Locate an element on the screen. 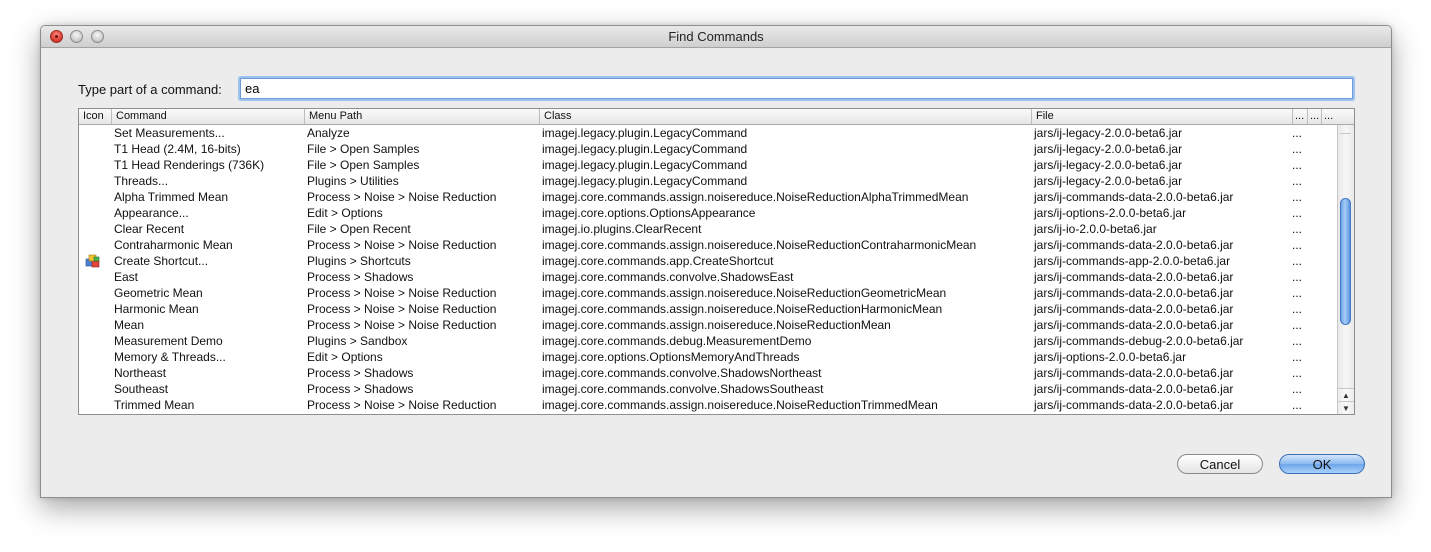  cancel-button: Cancel is located at coordinates (1220, 464).